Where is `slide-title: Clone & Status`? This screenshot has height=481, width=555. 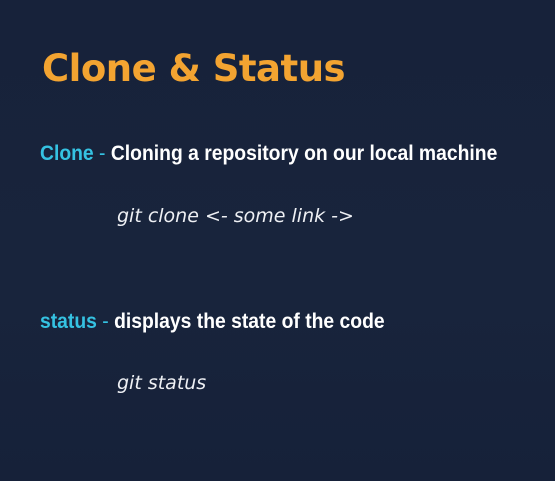
slide-title: Clone & Status is located at coordinates (194, 68).